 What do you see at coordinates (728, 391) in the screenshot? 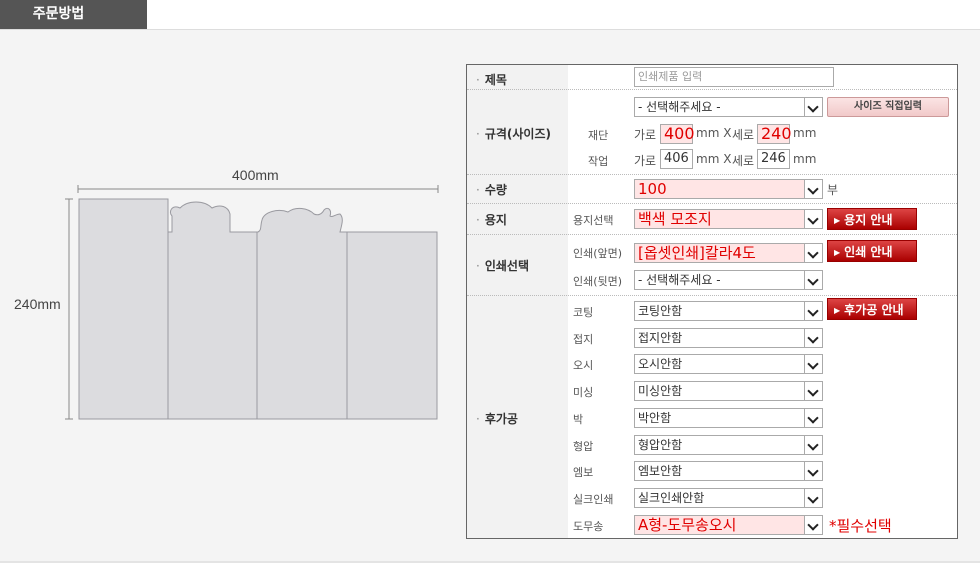
I see `perforation-select: 미싱안함` at bounding box center [728, 391].